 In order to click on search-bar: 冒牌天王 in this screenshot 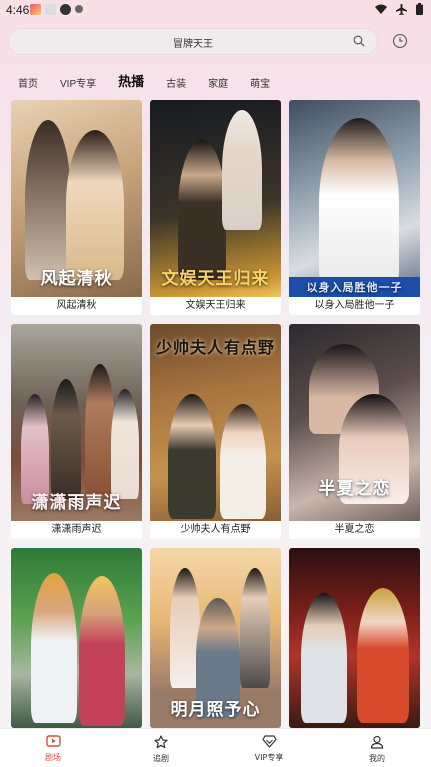, I will do `click(193, 41)`.